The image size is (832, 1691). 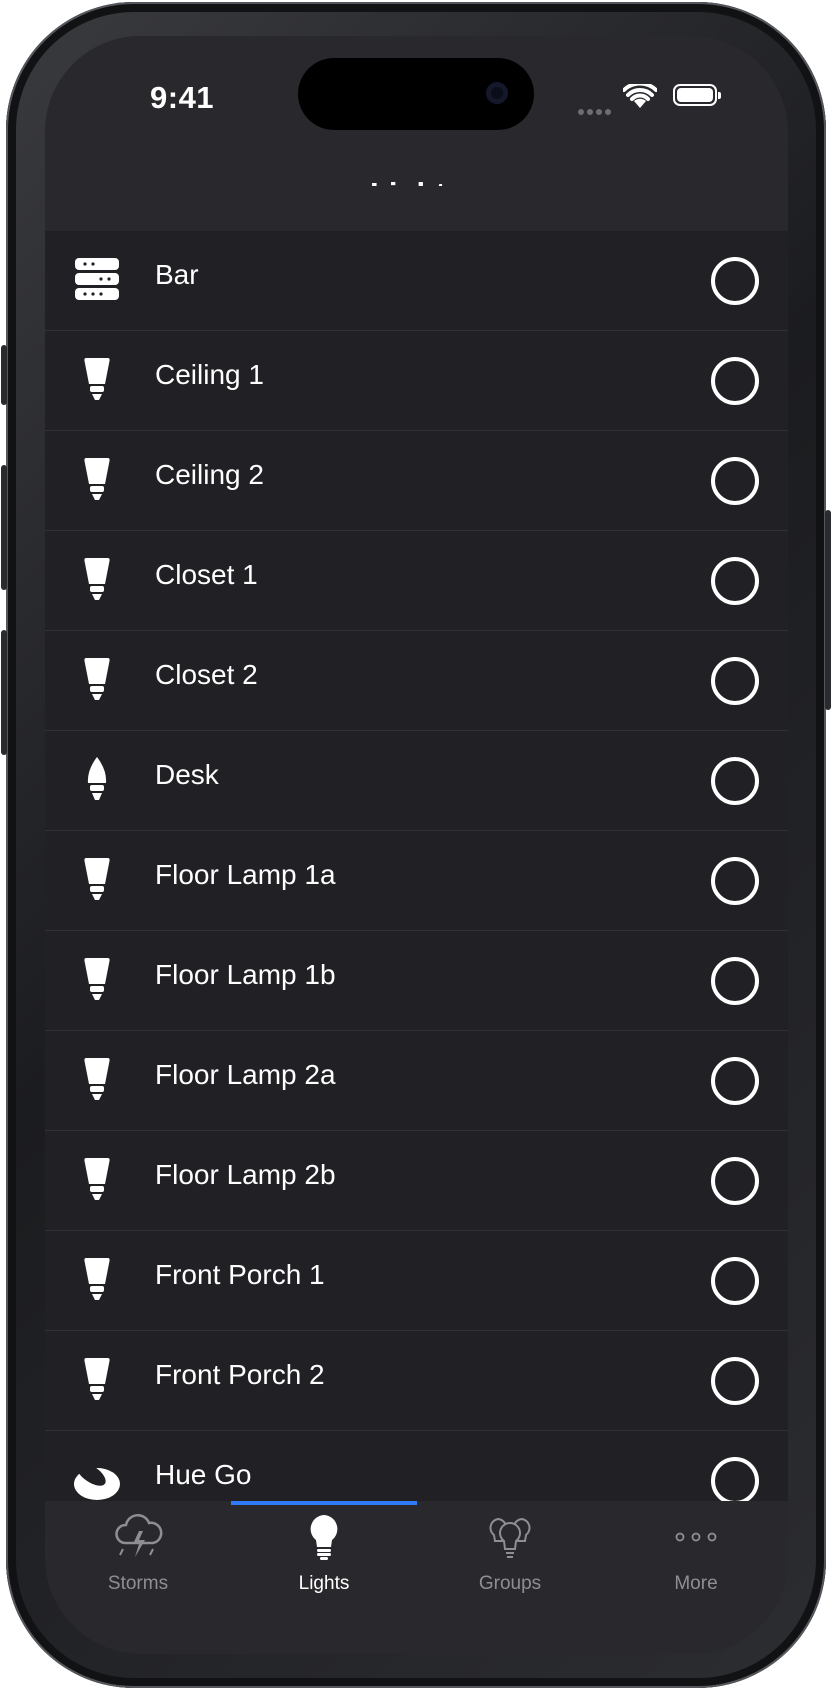 What do you see at coordinates (245, 874) in the screenshot?
I see `light-name: Floor Lamp 1a` at bounding box center [245, 874].